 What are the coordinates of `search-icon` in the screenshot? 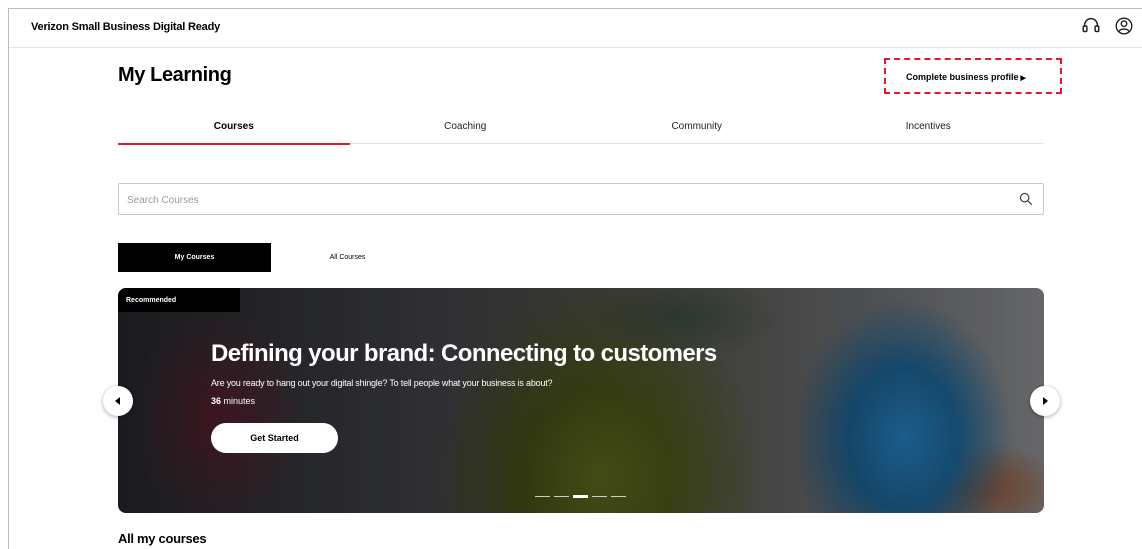 It's located at (1026, 199).